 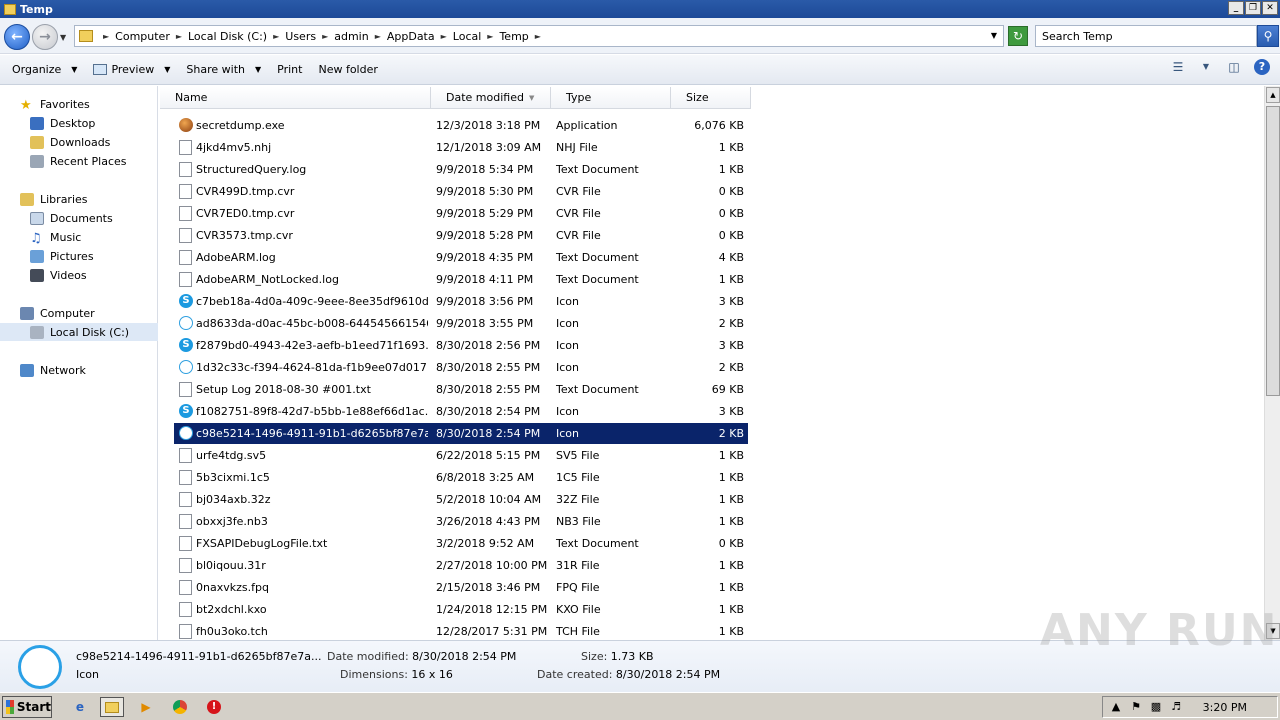 I want to click on new-folder-button: New folder, so click(x=347, y=70).